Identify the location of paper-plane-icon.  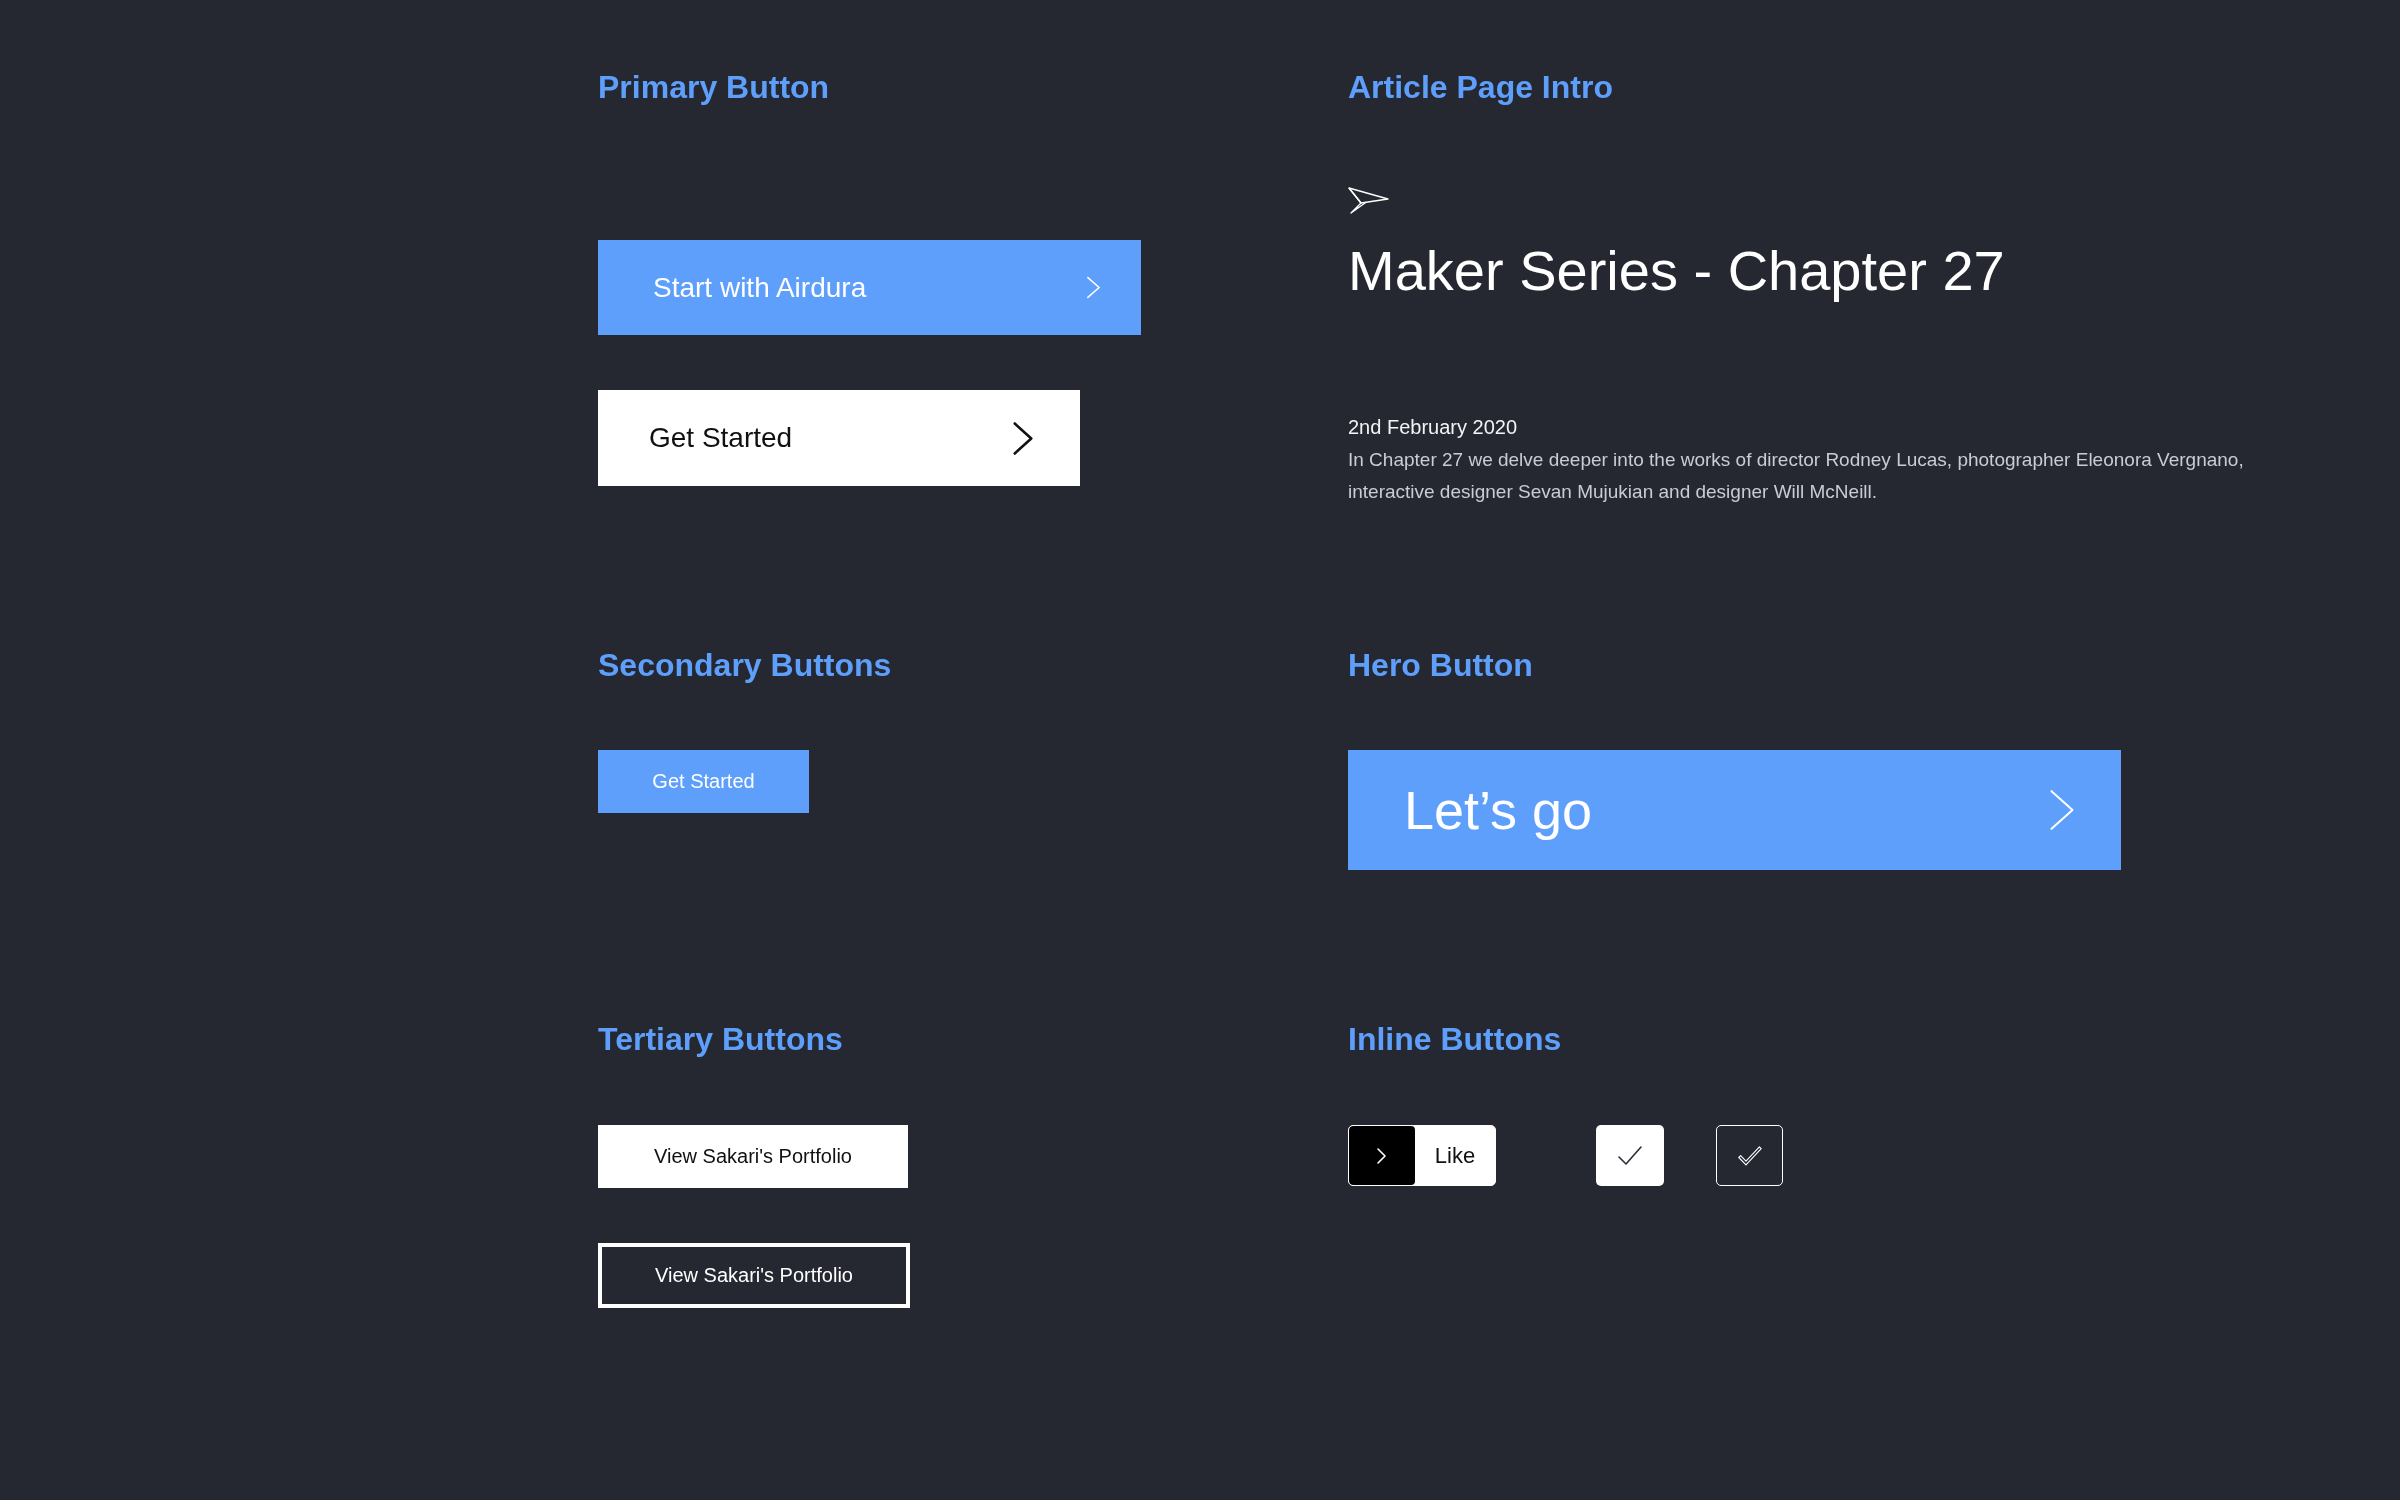
(1368, 199).